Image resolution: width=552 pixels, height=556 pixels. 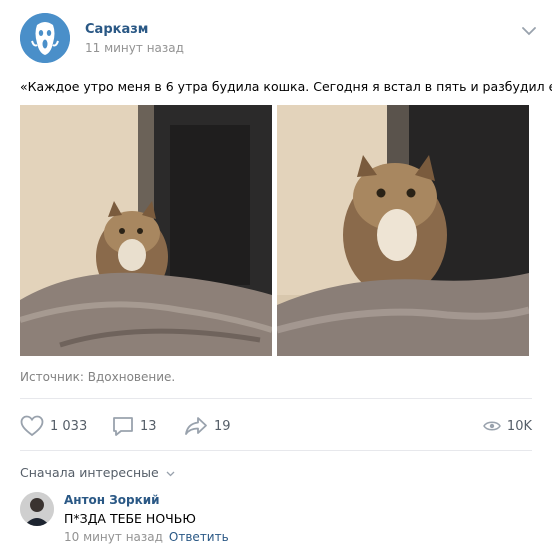 I want to click on reply-button: Ответить, so click(x=199, y=537).